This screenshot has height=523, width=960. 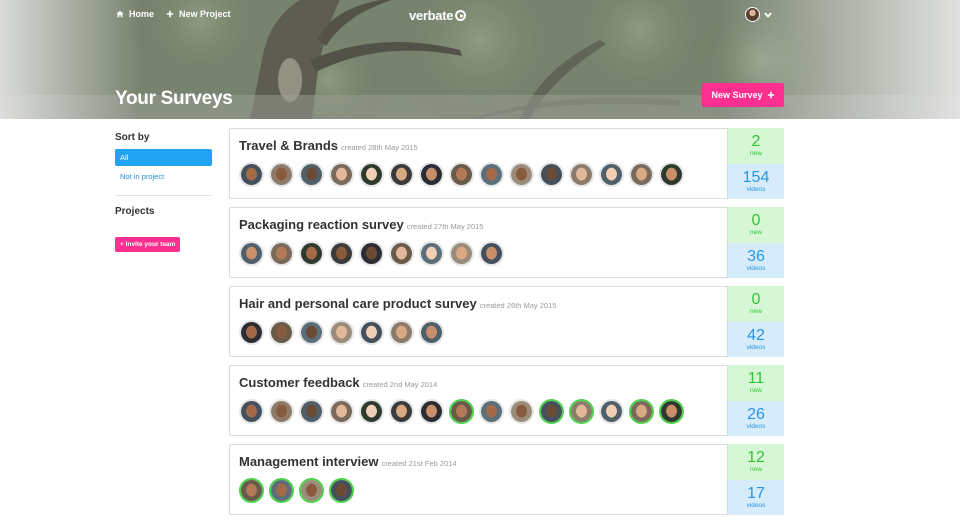 What do you see at coordinates (445, 226) in the screenshot?
I see `survey-created-date: created 27th May 2015` at bounding box center [445, 226].